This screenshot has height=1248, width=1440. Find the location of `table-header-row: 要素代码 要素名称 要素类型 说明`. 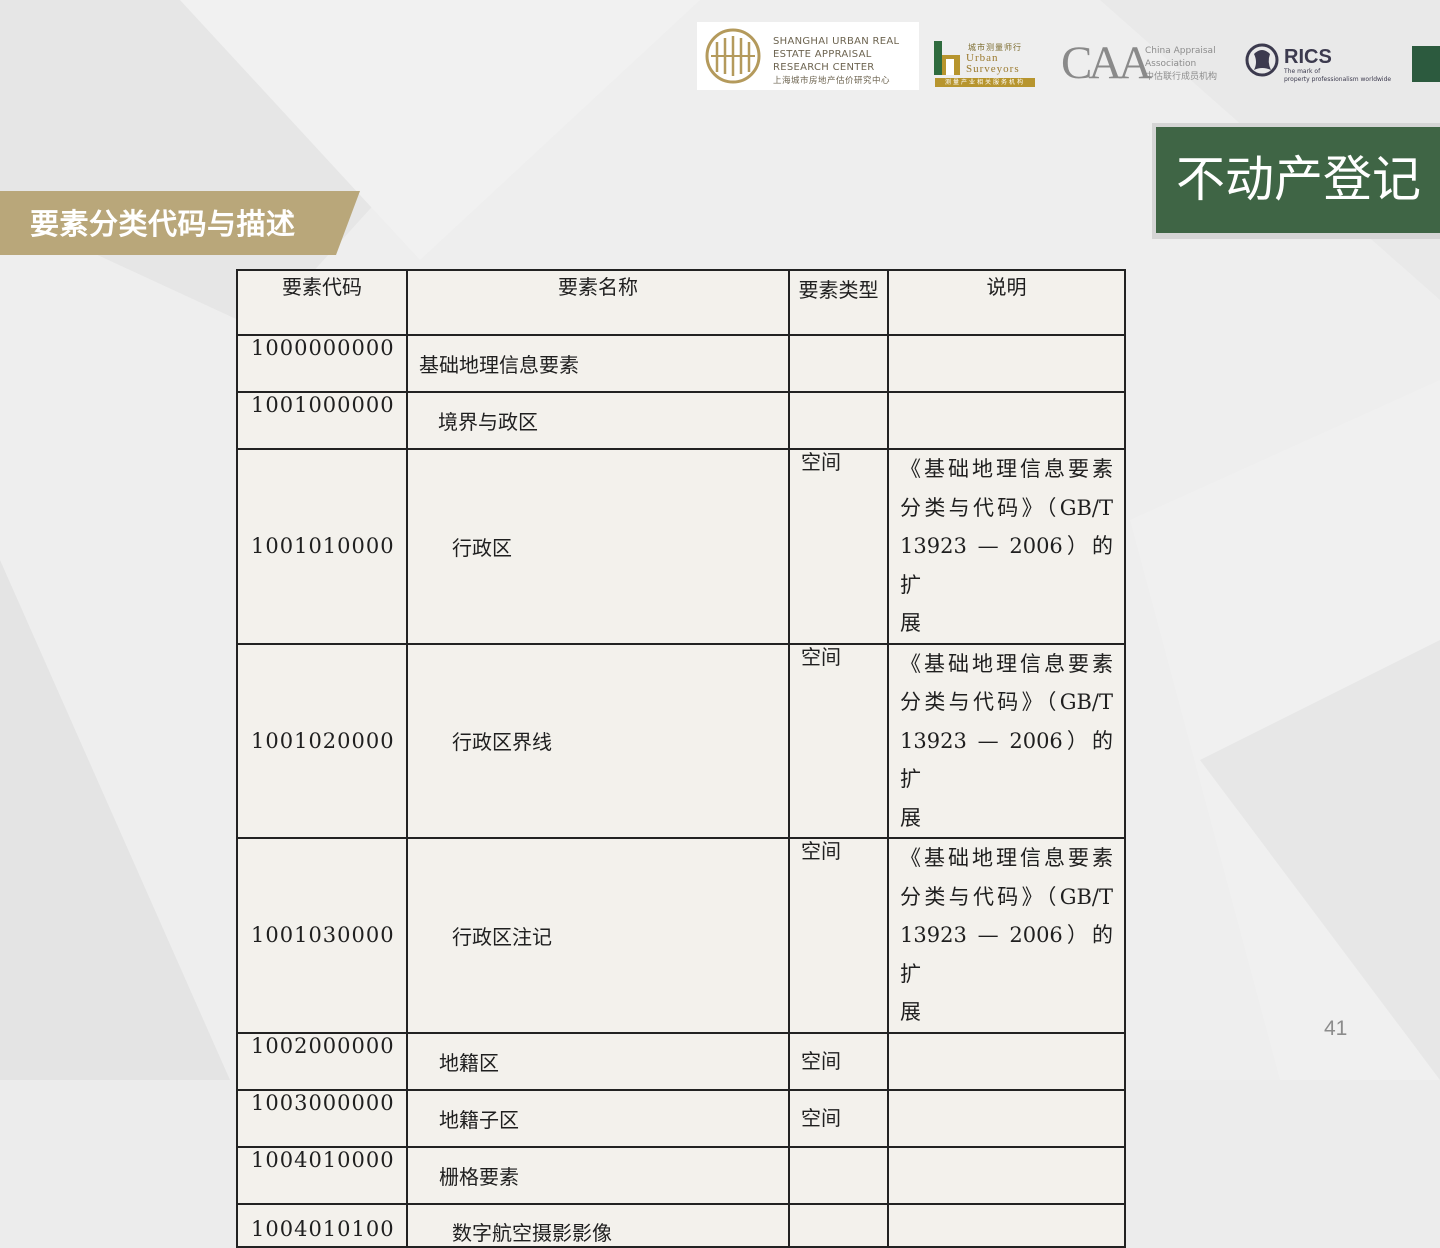

table-header-row: 要素代码 要素名称 要素类型 说明 is located at coordinates (681, 302).